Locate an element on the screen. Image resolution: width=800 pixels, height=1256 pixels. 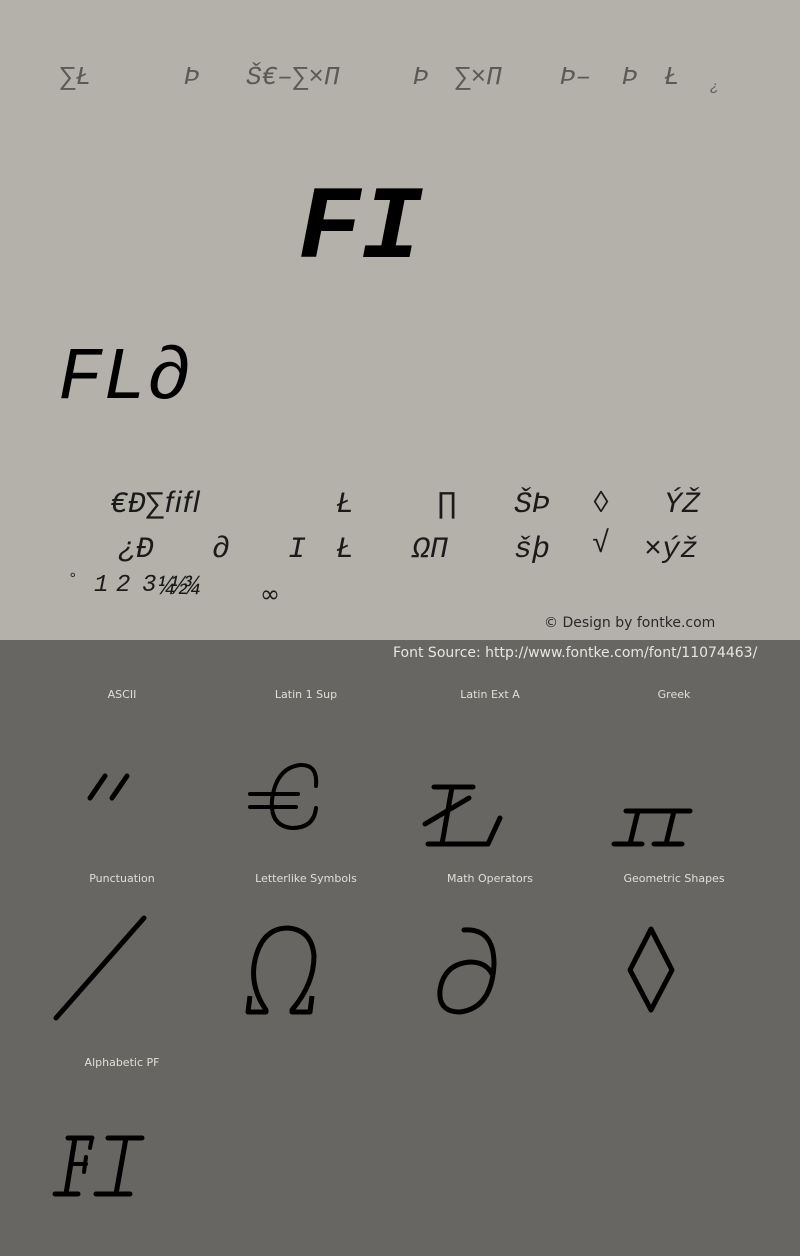
charset-glyph: ¼½¾ is located at coordinates (179, 587).